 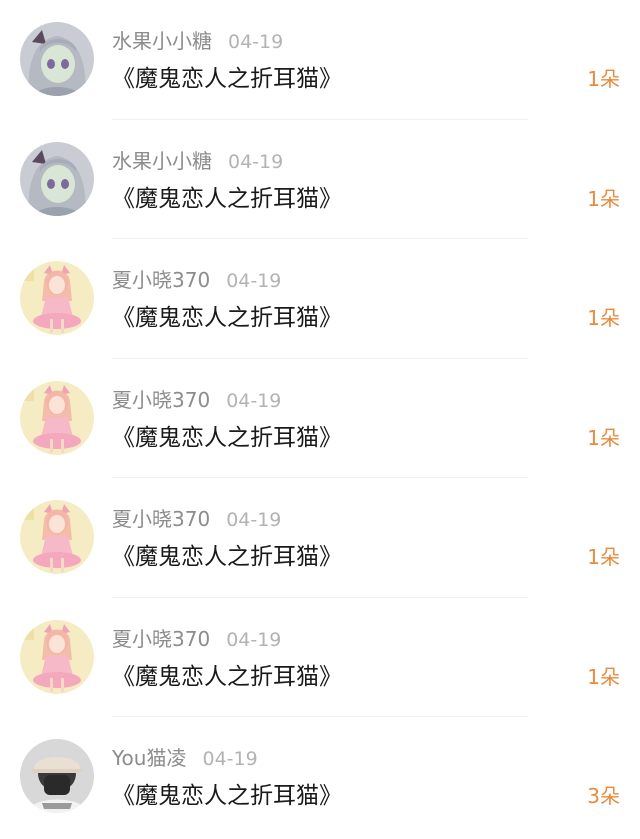 What do you see at coordinates (320, 777) in the screenshot?
I see `list-item: You猫凌 04-19 《魔鬼恋人之折耳猫》 3朵` at bounding box center [320, 777].